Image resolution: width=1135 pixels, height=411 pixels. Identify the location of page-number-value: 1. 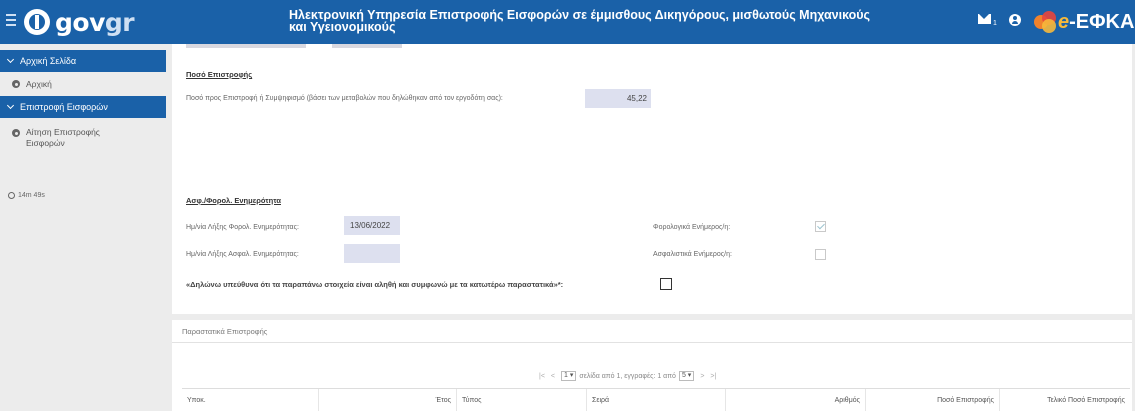
(566, 375).